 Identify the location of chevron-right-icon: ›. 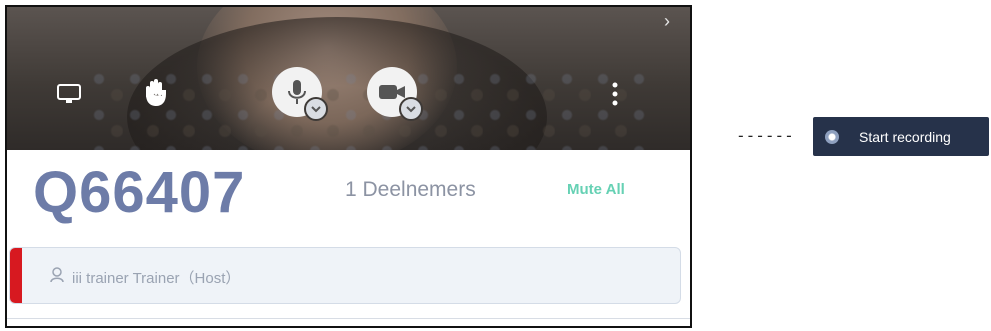
(667, 21).